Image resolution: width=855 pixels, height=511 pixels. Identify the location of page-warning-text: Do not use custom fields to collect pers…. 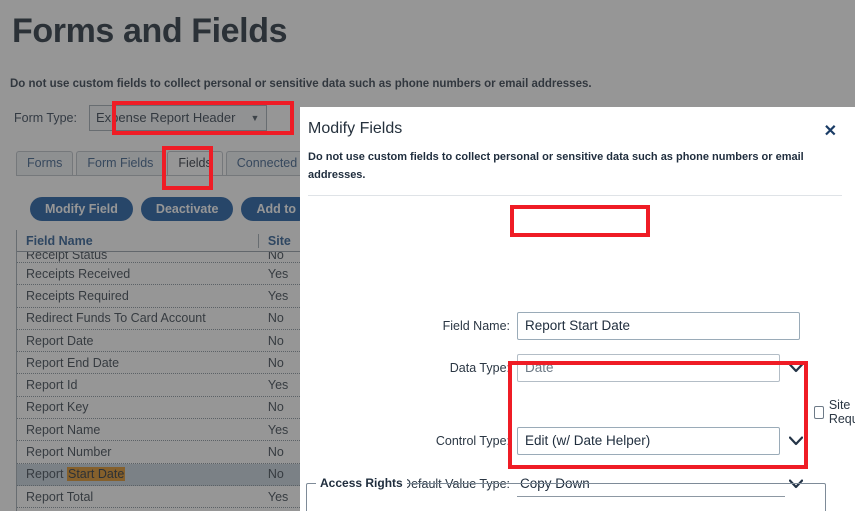
(301, 84).